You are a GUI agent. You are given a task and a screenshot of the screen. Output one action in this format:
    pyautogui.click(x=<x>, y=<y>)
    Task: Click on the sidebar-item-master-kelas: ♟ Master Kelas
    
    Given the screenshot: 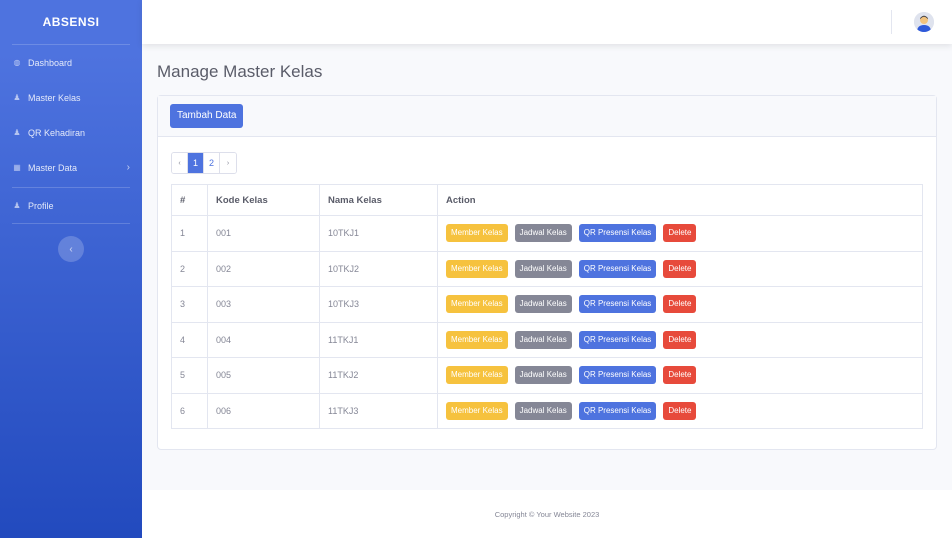 What is the action you would take?
    pyautogui.click(x=71, y=97)
    